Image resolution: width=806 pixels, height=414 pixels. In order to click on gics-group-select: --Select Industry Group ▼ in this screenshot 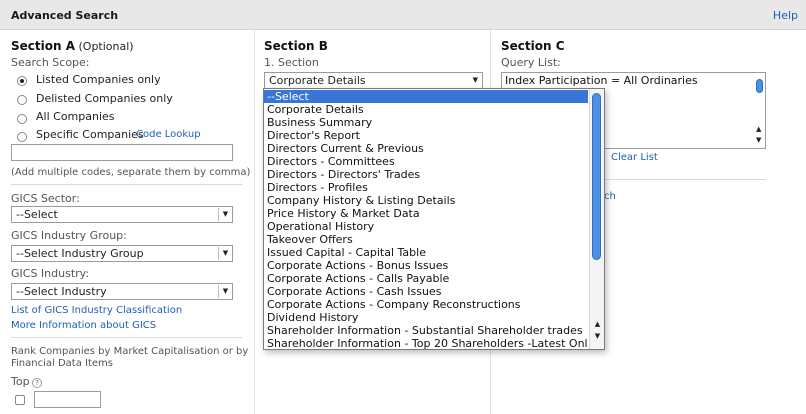, I will do `click(122, 253)`.